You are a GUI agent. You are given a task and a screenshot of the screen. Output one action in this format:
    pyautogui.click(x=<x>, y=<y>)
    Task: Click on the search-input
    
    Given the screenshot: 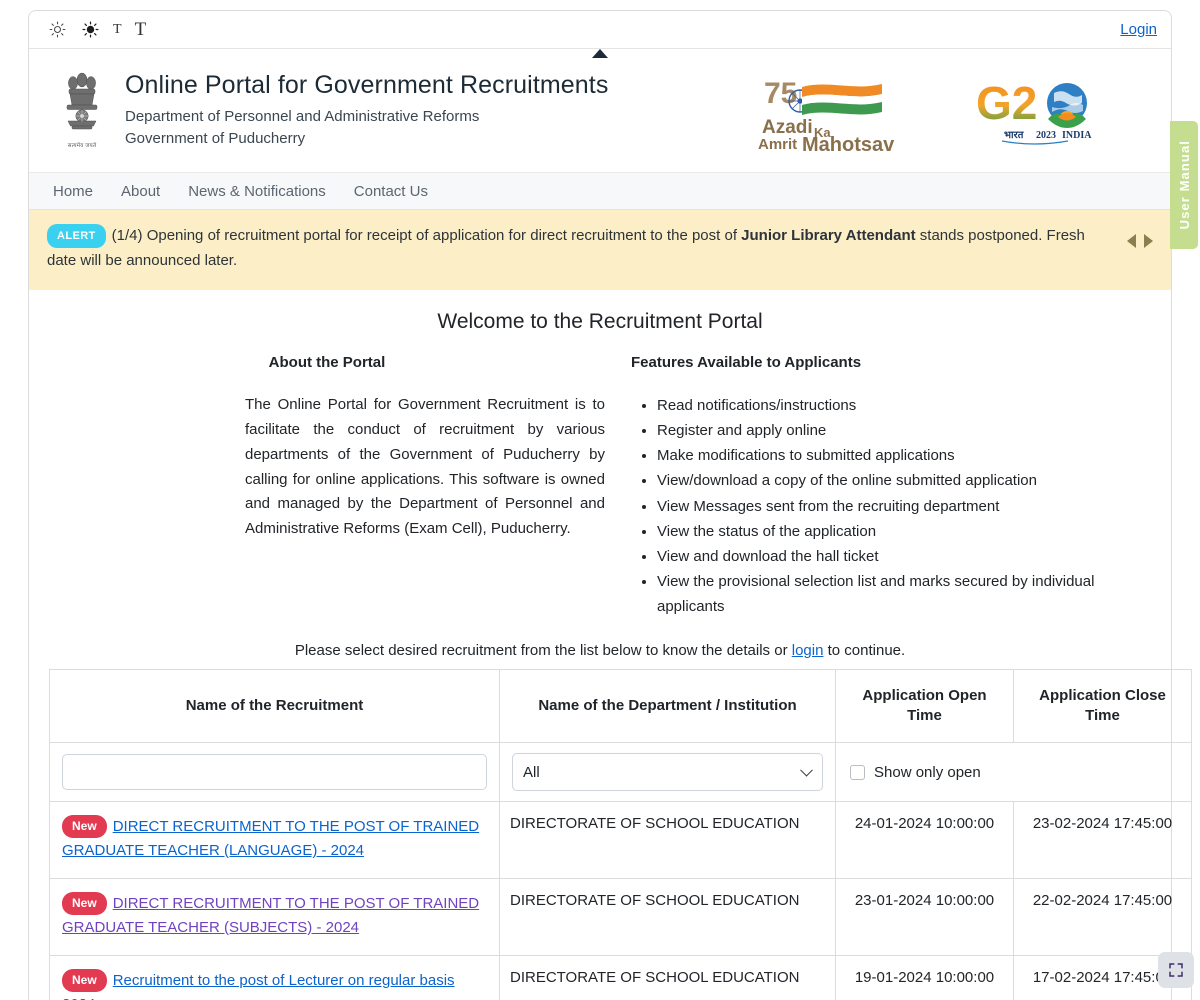 What is the action you would take?
    pyautogui.click(x=274, y=772)
    